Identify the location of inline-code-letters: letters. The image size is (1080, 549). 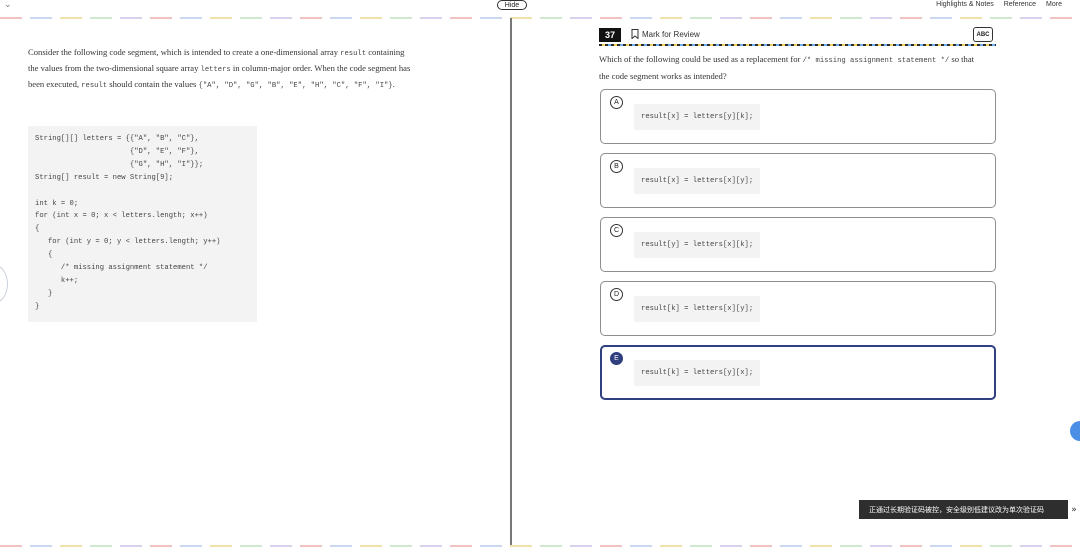
(215, 70).